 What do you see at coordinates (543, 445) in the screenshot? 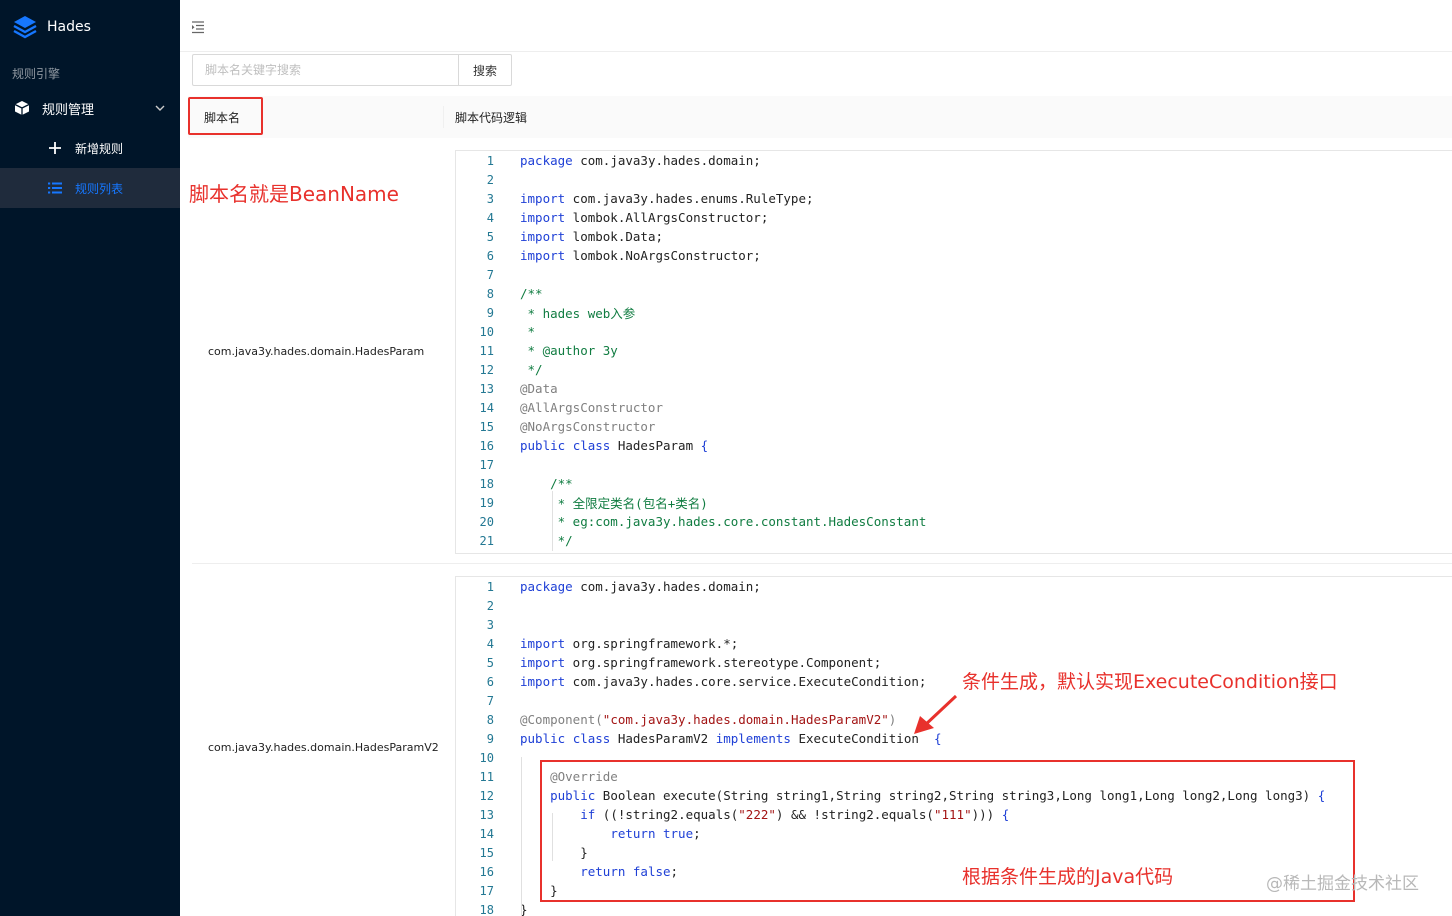
I see `code-token: public` at bounding box center [543, 445].